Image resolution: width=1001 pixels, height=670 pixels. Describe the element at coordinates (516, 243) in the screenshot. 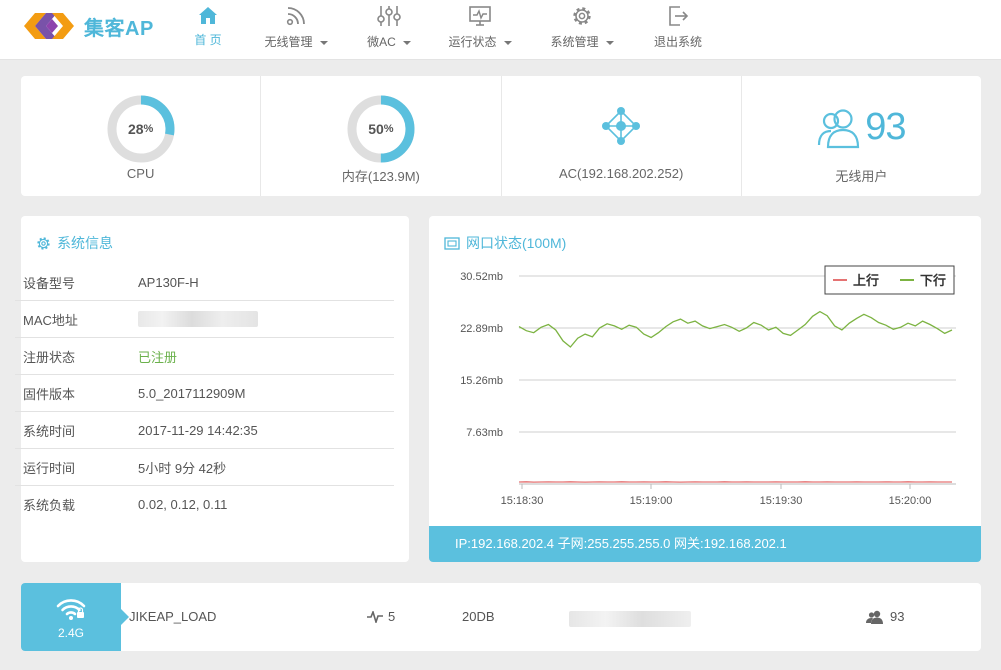

I see `network-status-title-text: 网口状态(100M)` at that location.